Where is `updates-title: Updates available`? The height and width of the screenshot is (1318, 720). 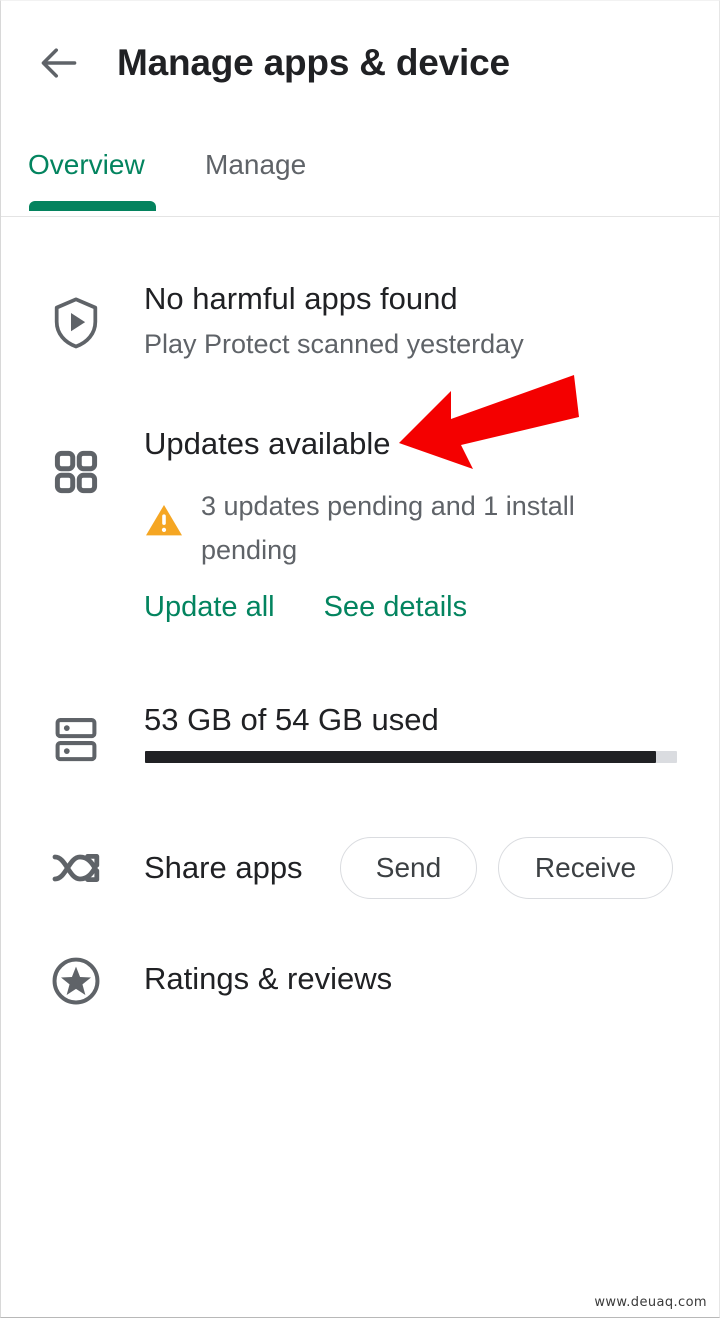 updates-title: Updates available is located at coordinates (267, 443).